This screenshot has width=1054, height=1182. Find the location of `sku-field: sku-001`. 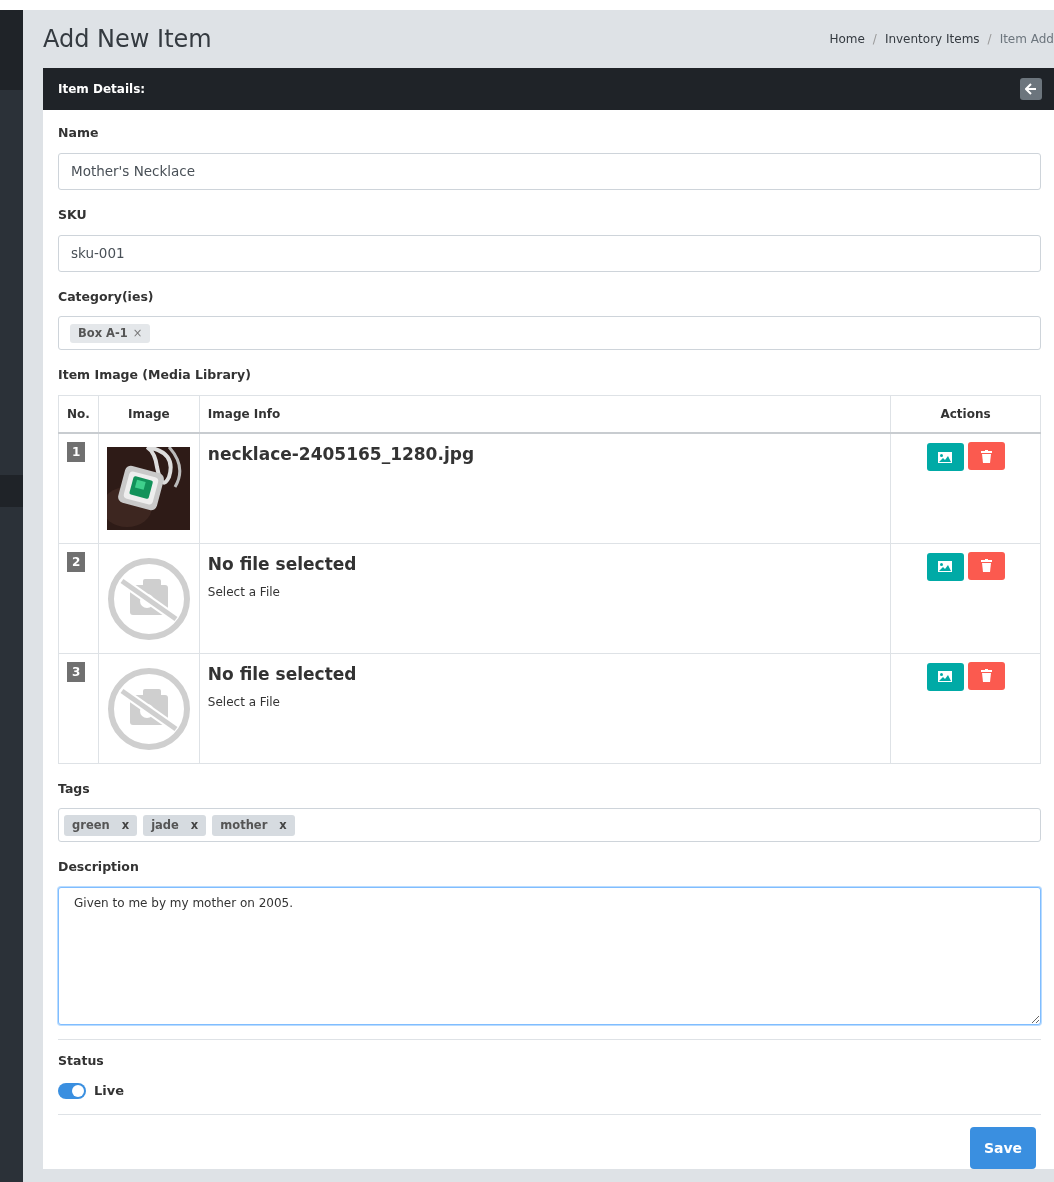

sku-field: sku-001 is located at coordinates (549, 253).